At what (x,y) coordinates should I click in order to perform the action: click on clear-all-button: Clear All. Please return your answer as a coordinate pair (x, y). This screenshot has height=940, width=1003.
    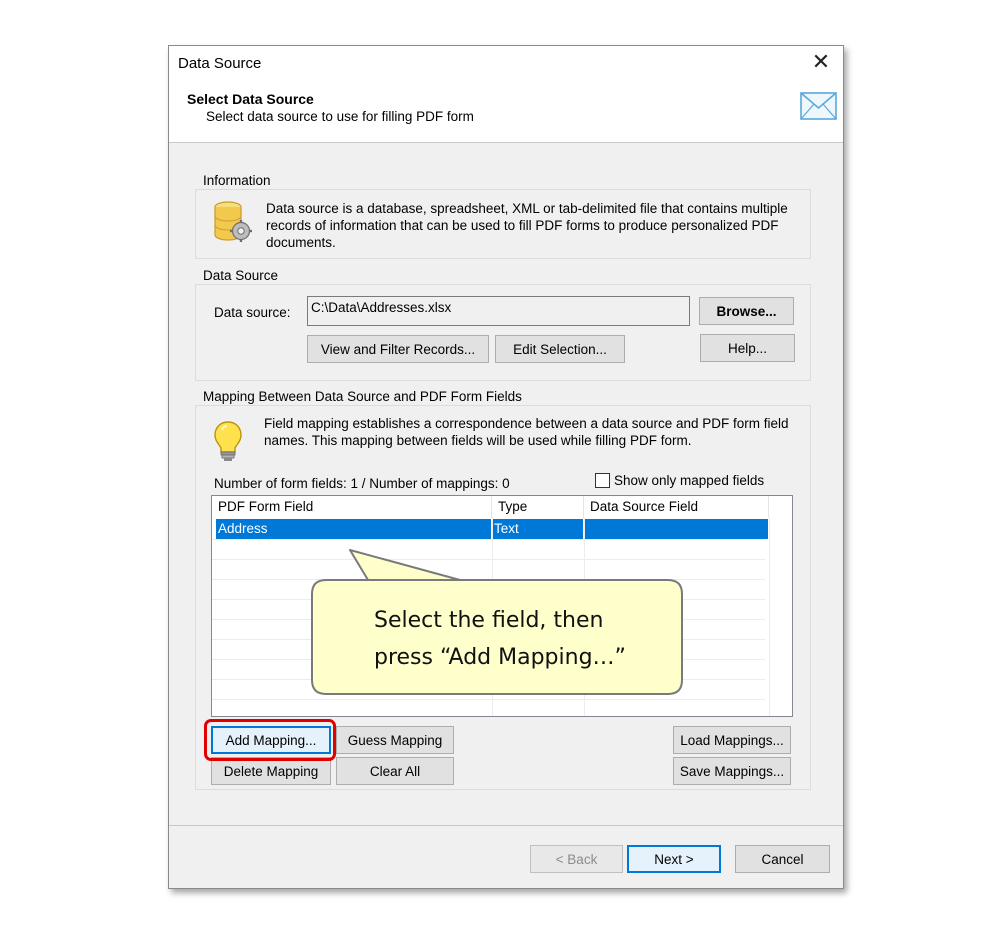
    Looking at the image, I should click on (395, 771).